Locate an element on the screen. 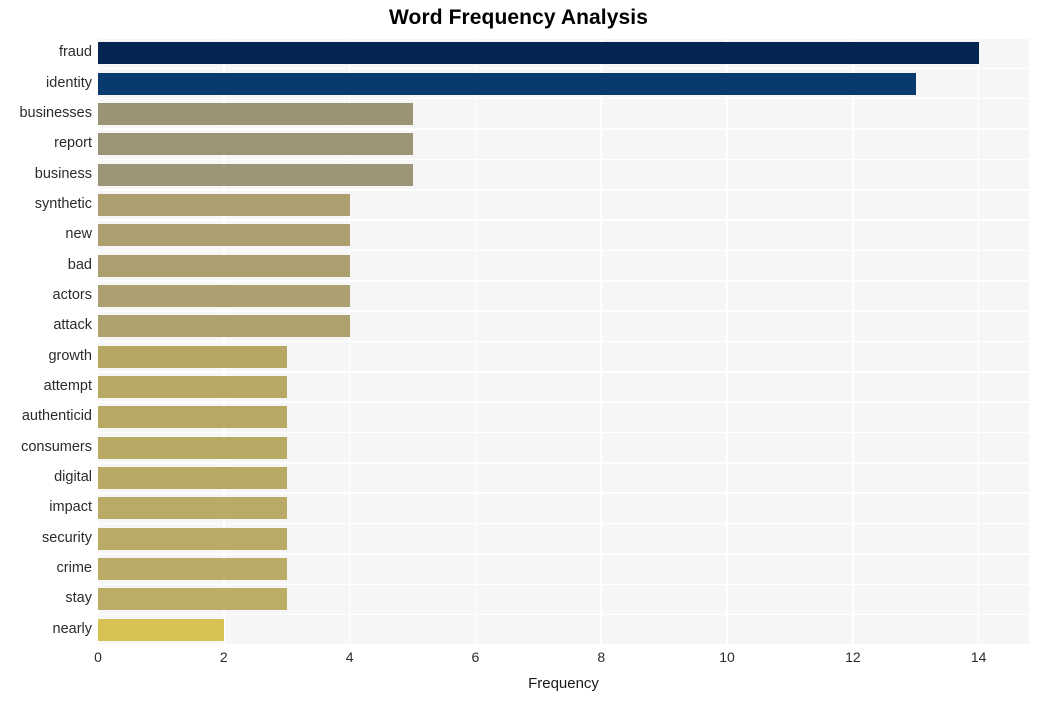  y-tick-label-new: new is located at coordinates (78, 234).